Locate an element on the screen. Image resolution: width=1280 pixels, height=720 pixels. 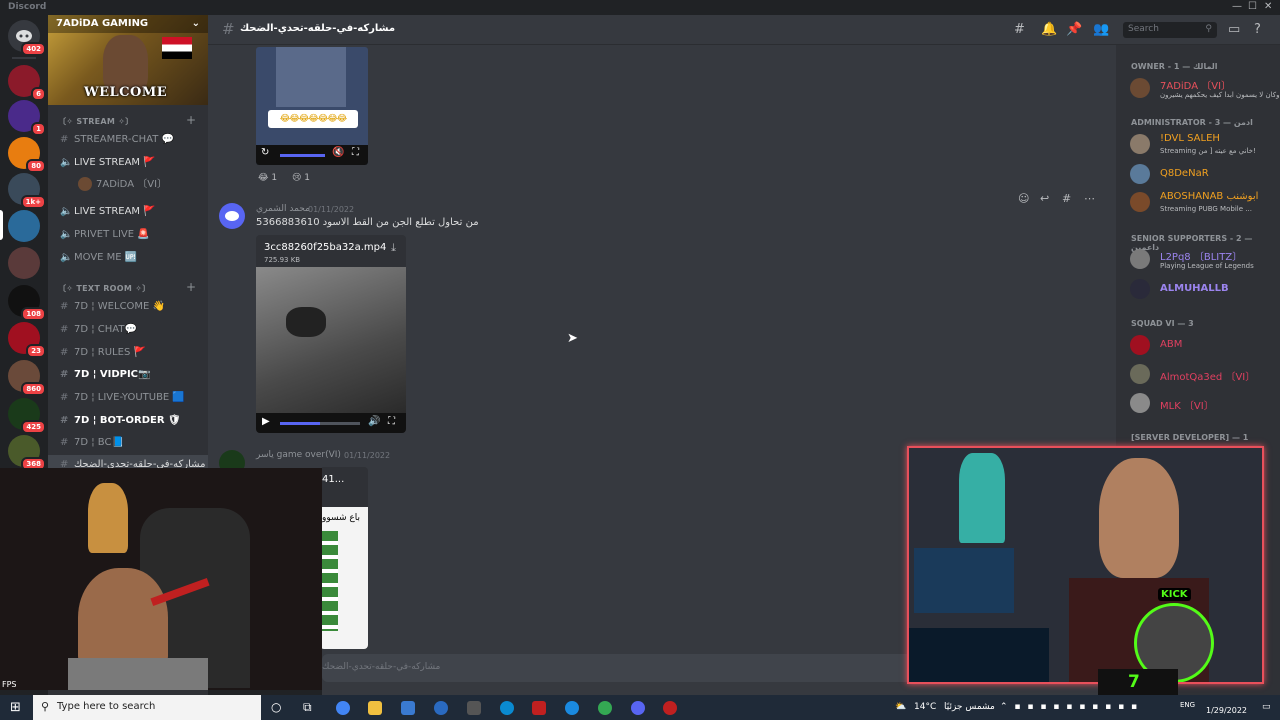
server-icon: 1k+ is located at coordinates (27, 191).